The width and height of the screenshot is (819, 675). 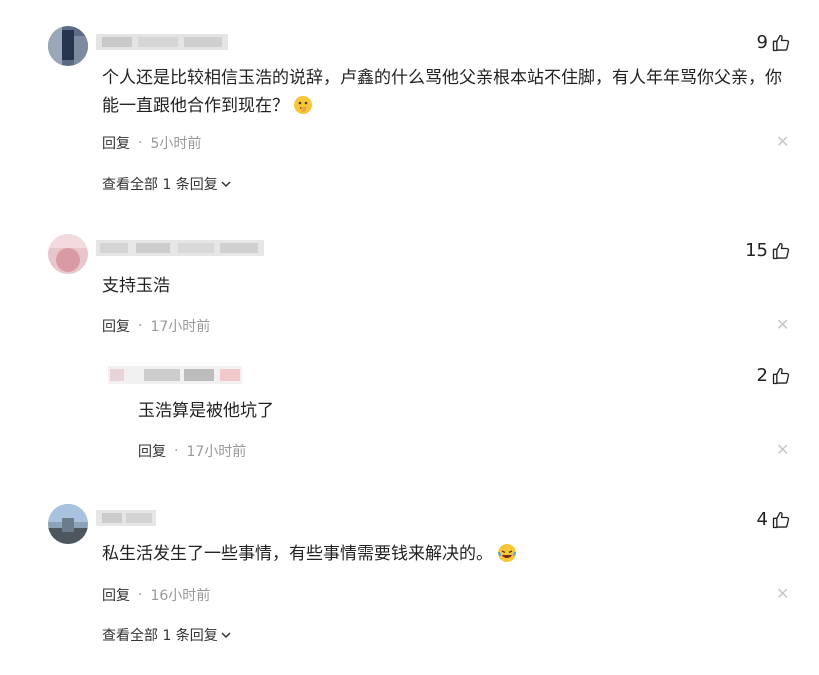 I want to click on like-count: 2, so click(x=762, y=375).